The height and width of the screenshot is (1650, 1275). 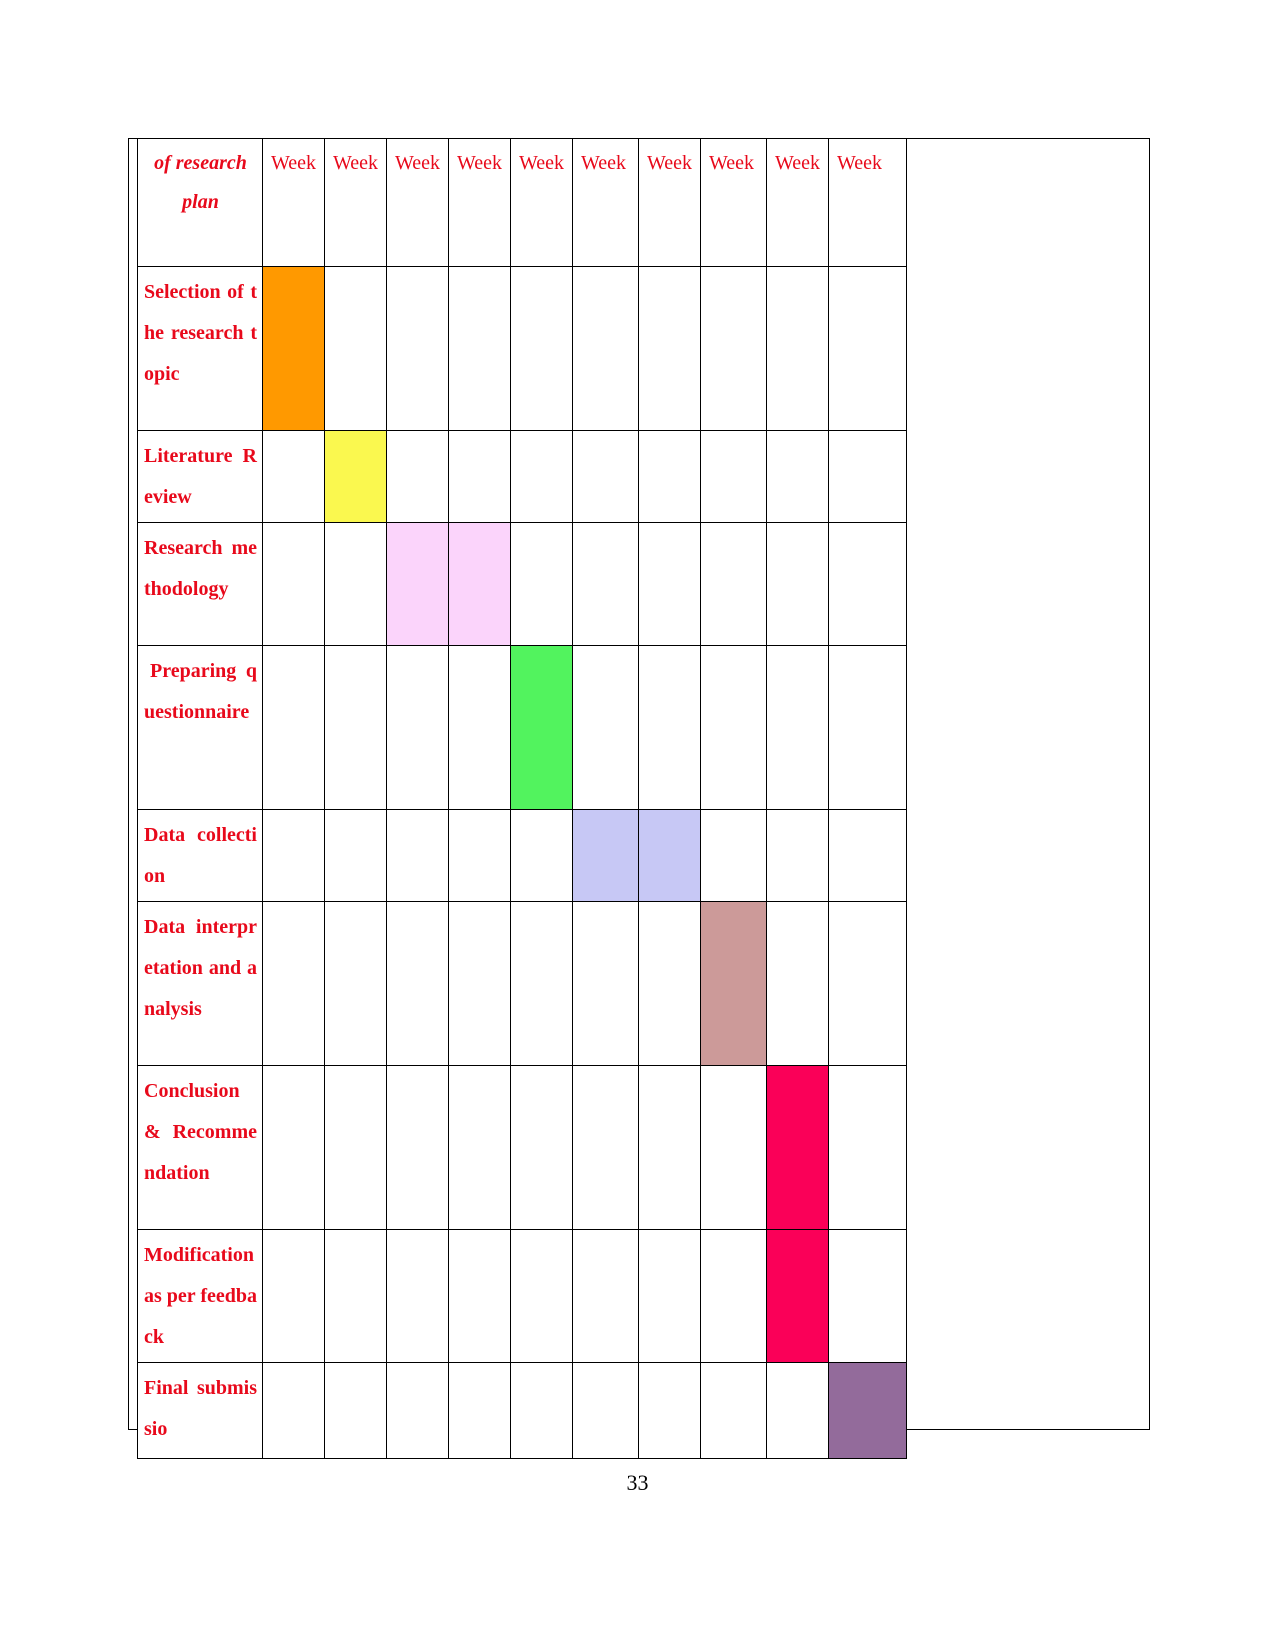 I want to click on task-label-literature-review: Literature Review, so click(x=200, y=476).